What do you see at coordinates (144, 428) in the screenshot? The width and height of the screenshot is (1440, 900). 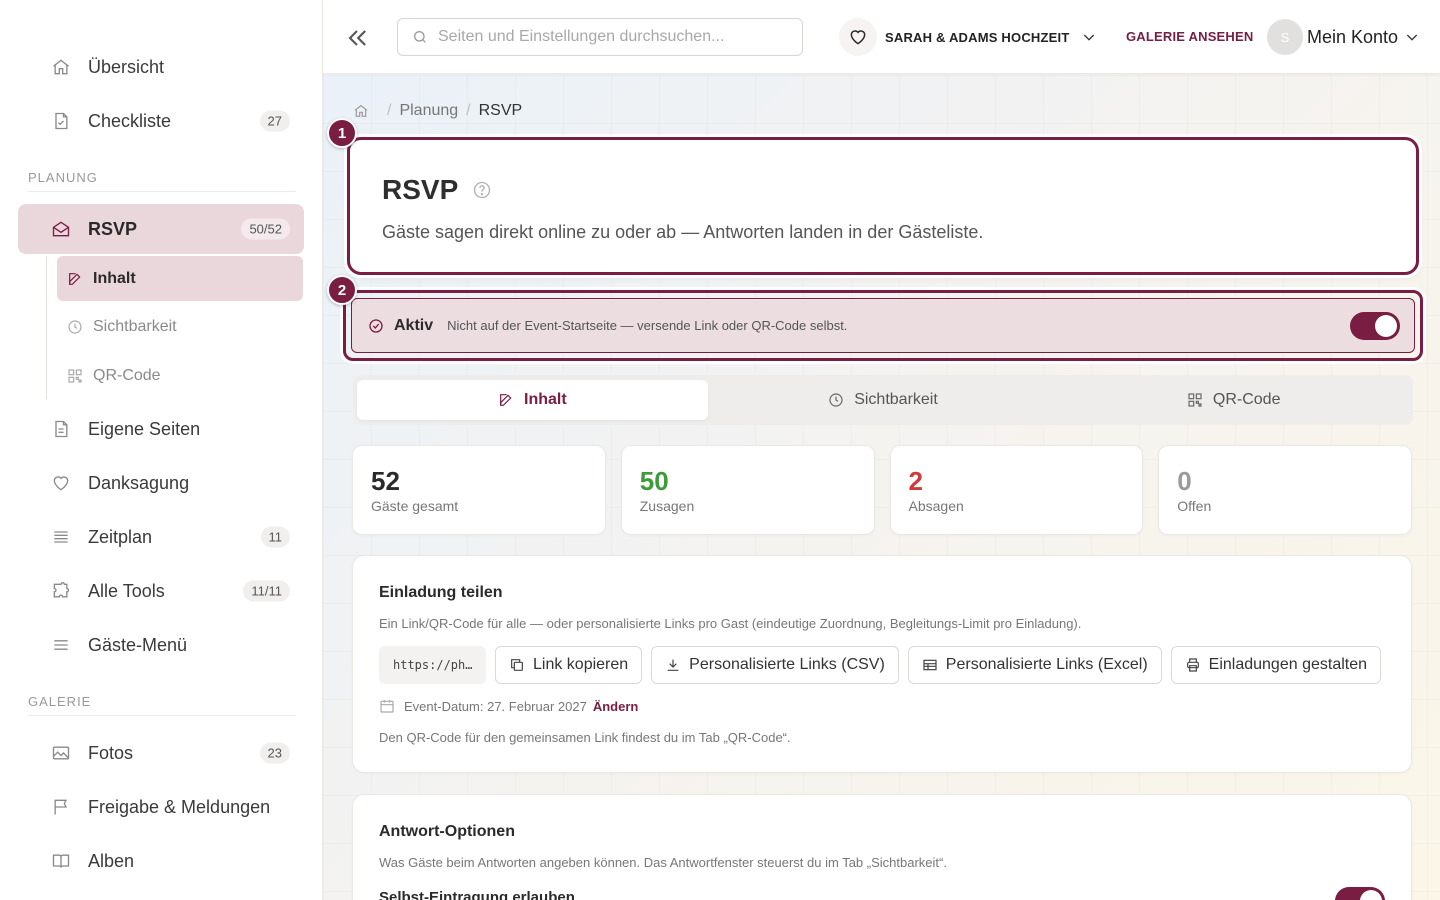 I see `sidebar-item-label: Eigene Seiten` at bounding box center [144, 428].